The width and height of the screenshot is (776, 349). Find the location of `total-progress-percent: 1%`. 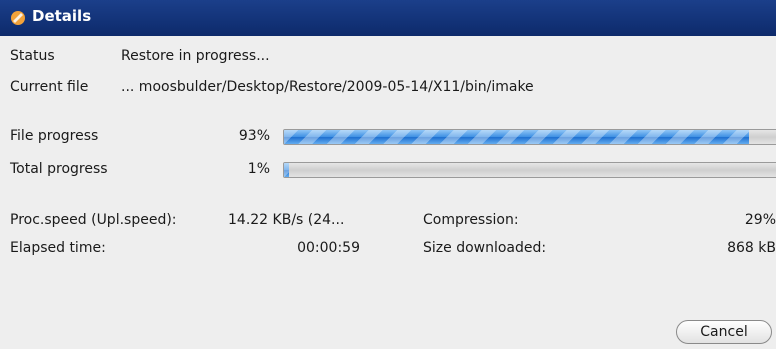

total-progress-percent: 1% is located at coordinates (258, 169).